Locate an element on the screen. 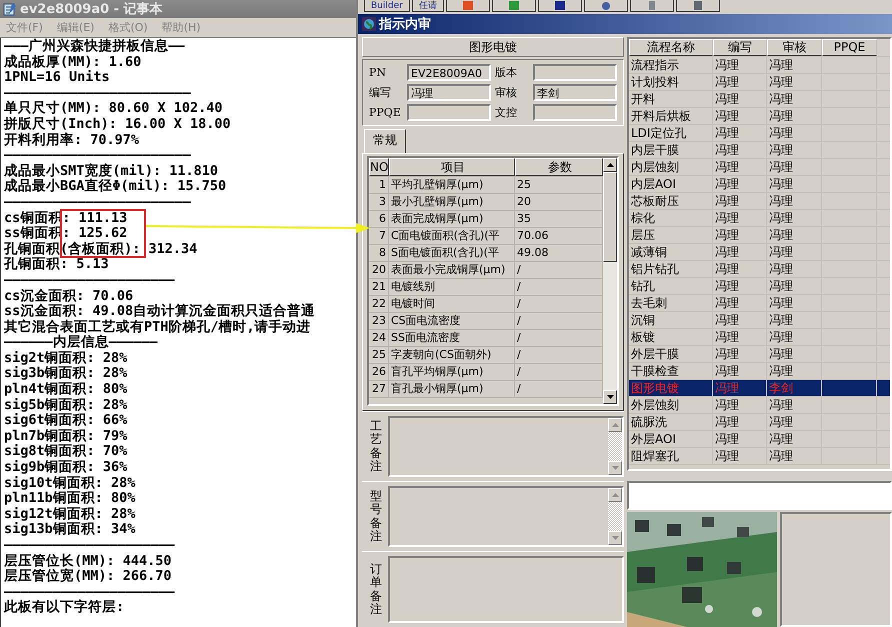 Image resolution: width=892 pixels, height=627 pixels. field-label: PPQE is located at coordinates (385, 112).